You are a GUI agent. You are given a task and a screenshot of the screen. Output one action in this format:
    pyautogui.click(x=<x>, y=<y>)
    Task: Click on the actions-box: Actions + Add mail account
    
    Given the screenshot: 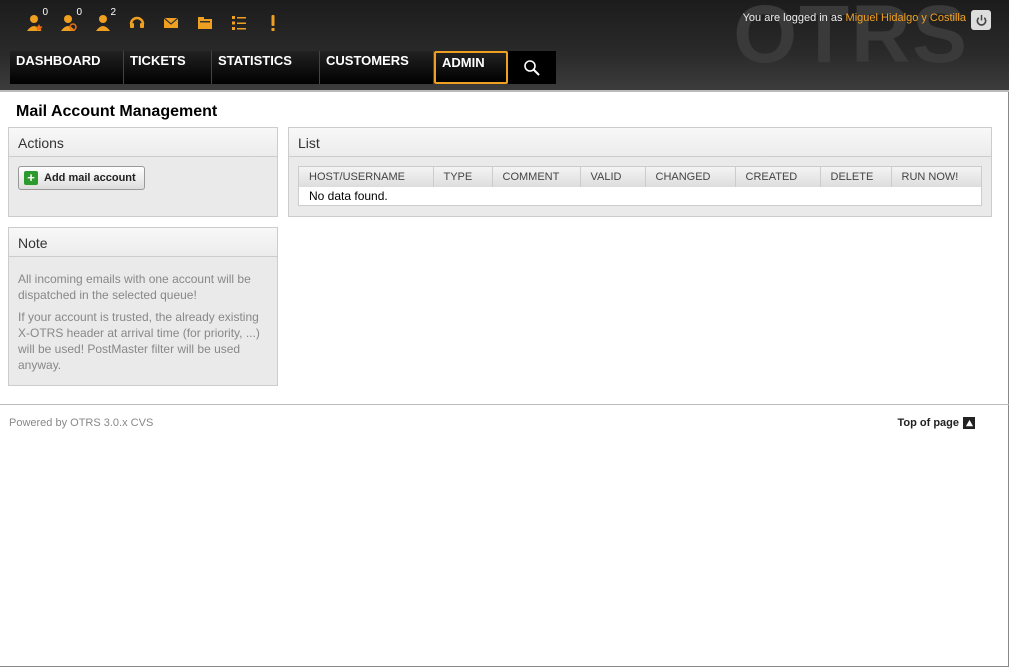 What is the action you would take?
    pyautogui.click(x=143, y=172)
    